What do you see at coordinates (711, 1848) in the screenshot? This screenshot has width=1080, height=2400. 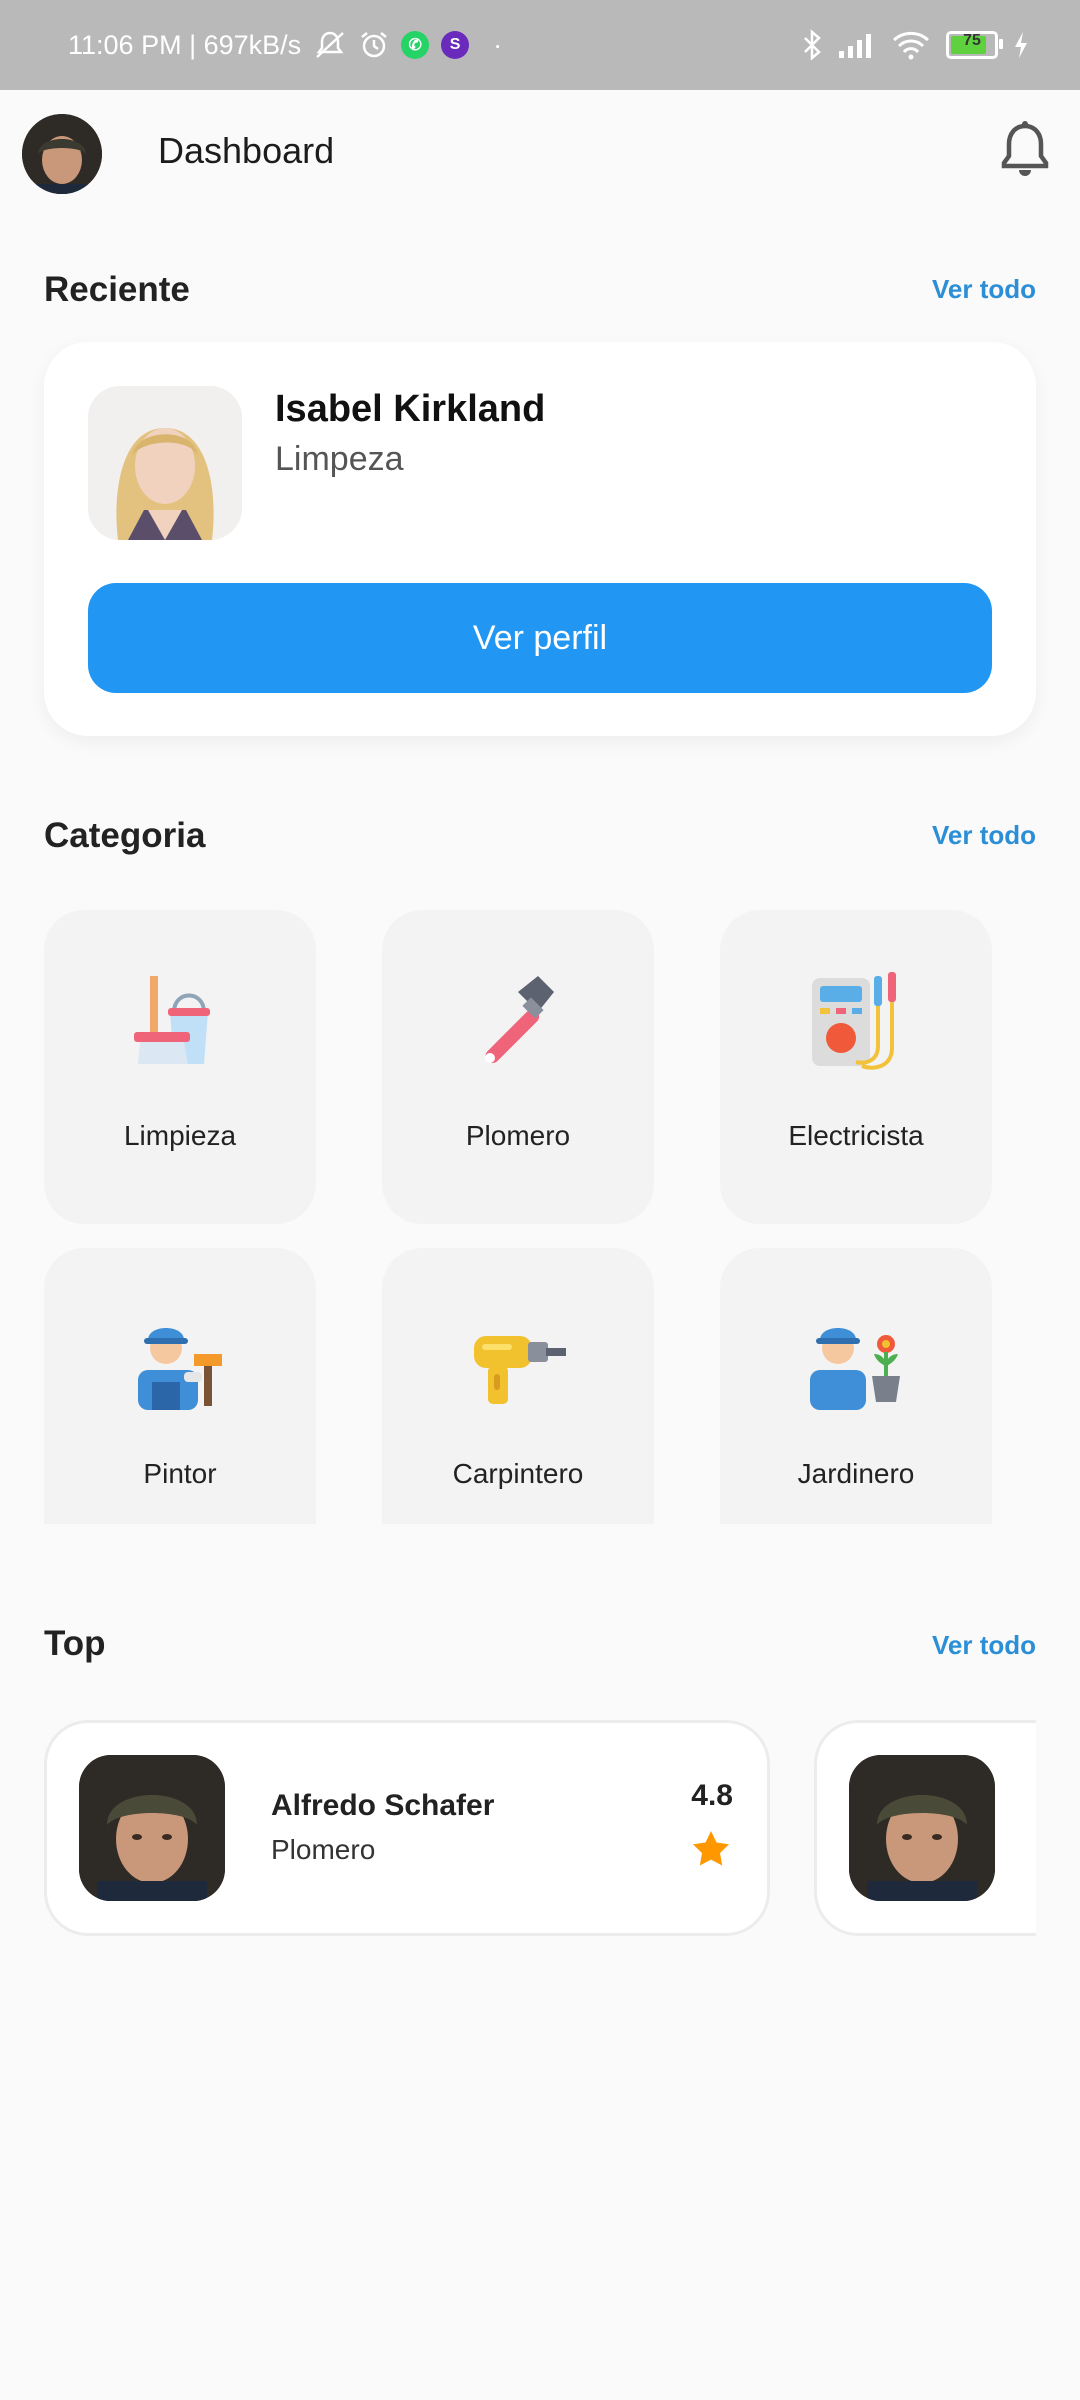 I see `star-icon` at bounding box center [711, 1848].